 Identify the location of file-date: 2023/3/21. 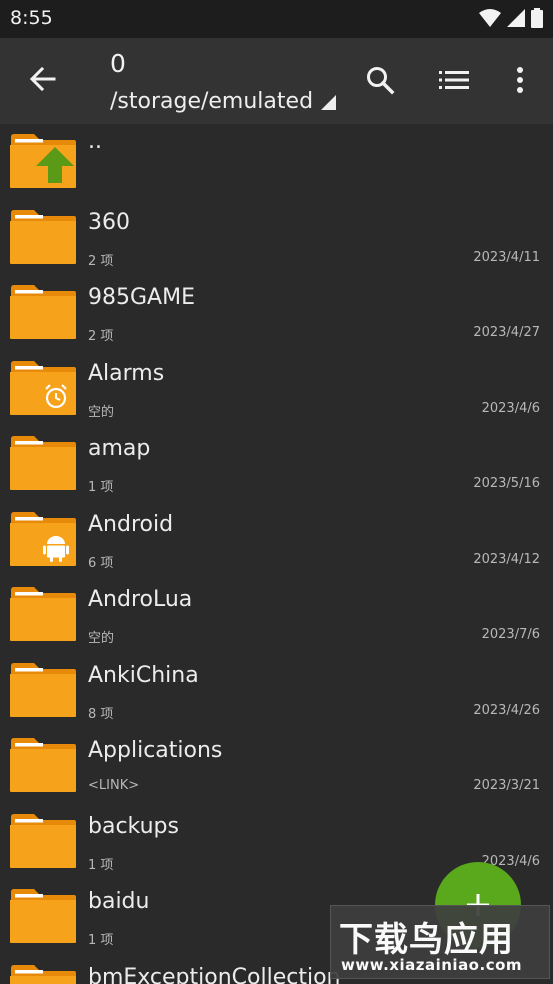
(506, 785).